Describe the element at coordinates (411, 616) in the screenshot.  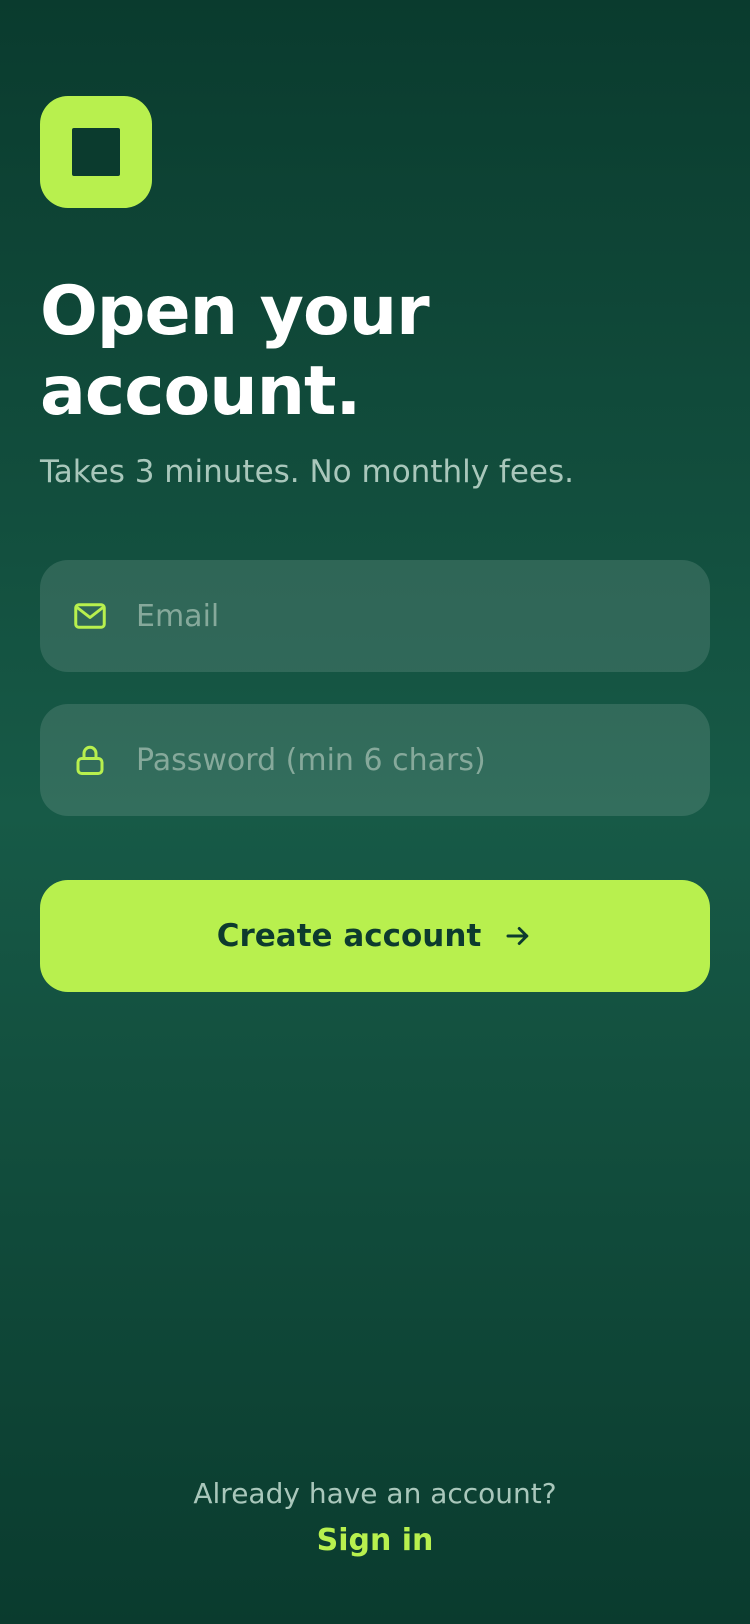
I see `email-input` at that location.